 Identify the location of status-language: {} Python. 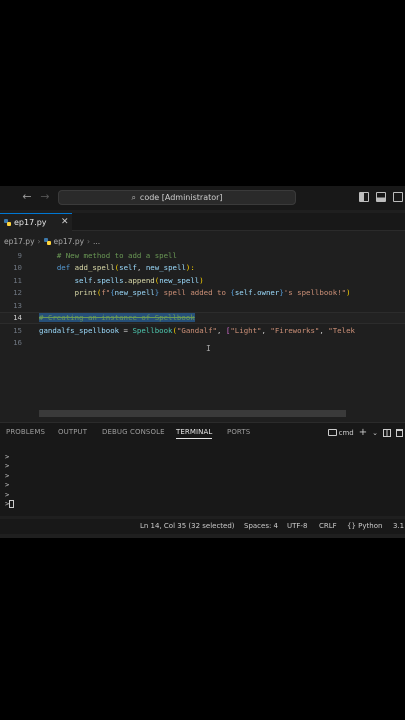
(364, 526).